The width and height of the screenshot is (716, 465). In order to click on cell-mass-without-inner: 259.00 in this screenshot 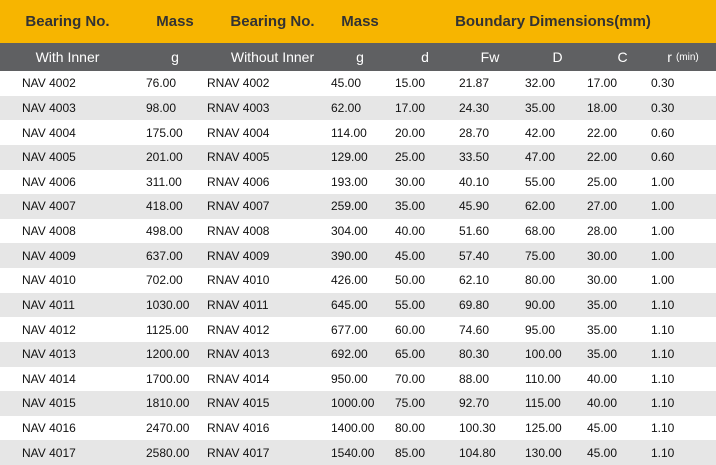, I will do `click(349, 206)`.